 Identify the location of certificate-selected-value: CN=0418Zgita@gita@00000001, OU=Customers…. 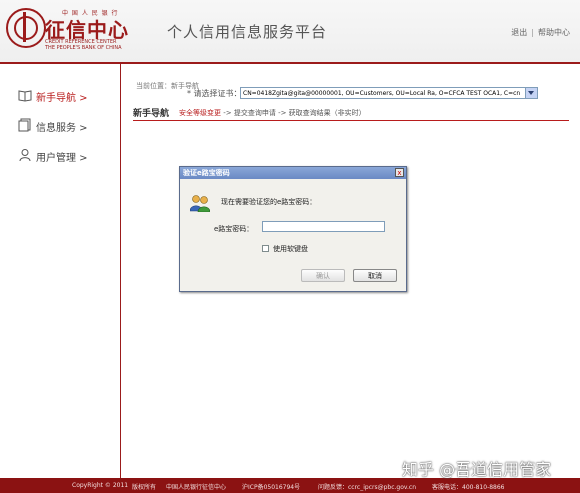
(382, 93).